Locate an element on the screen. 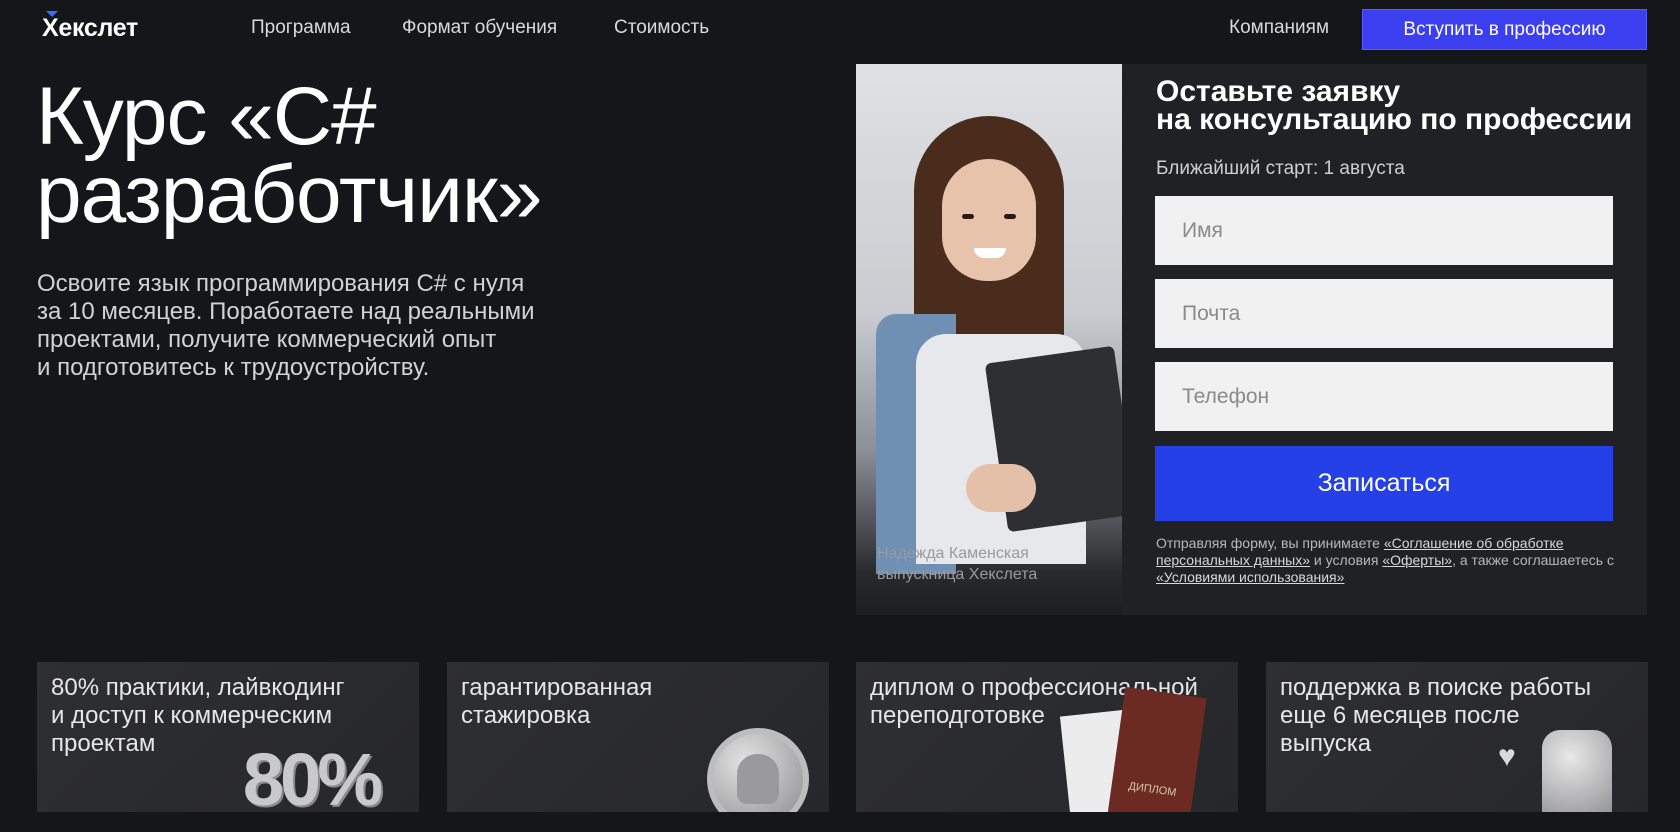  phone-field is located at coordinates (1384, 396).